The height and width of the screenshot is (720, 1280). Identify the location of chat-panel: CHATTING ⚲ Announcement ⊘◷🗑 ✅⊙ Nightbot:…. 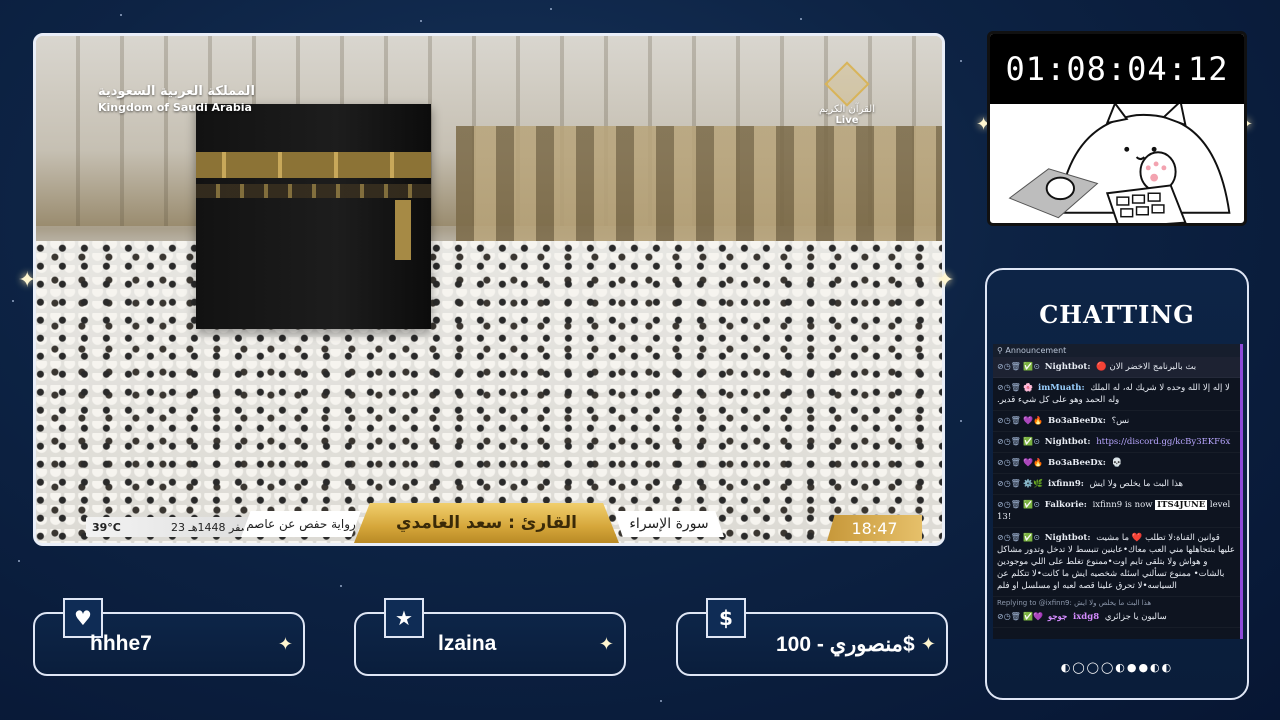
(1117, 484).